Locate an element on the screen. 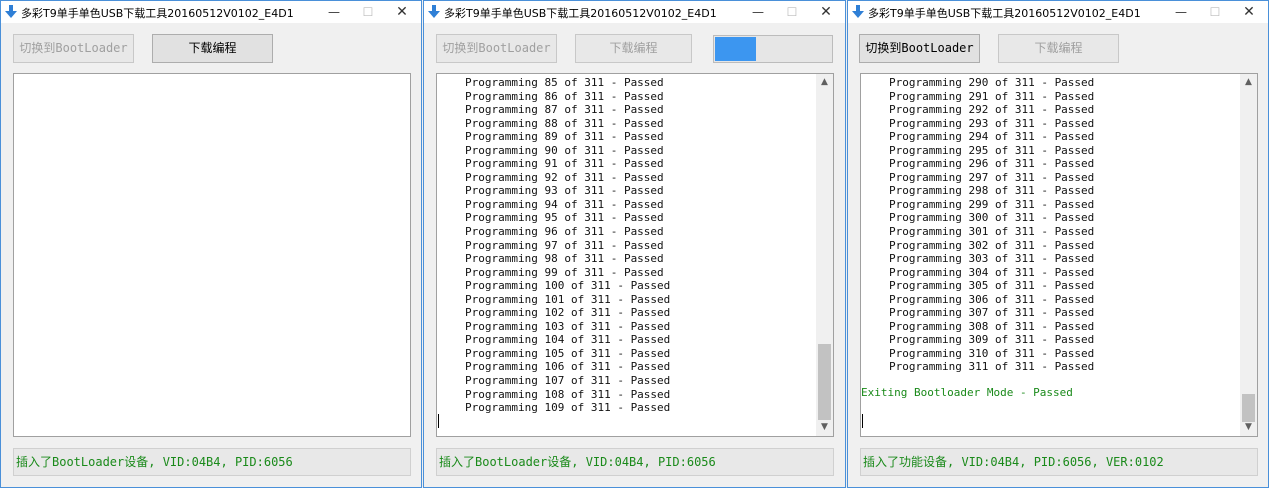 Image resolution: width=1269 pixels, height=488 pixels. log-exit-line: Exiting Bootloader Mode - Passed is located at coordinates (967, 392).